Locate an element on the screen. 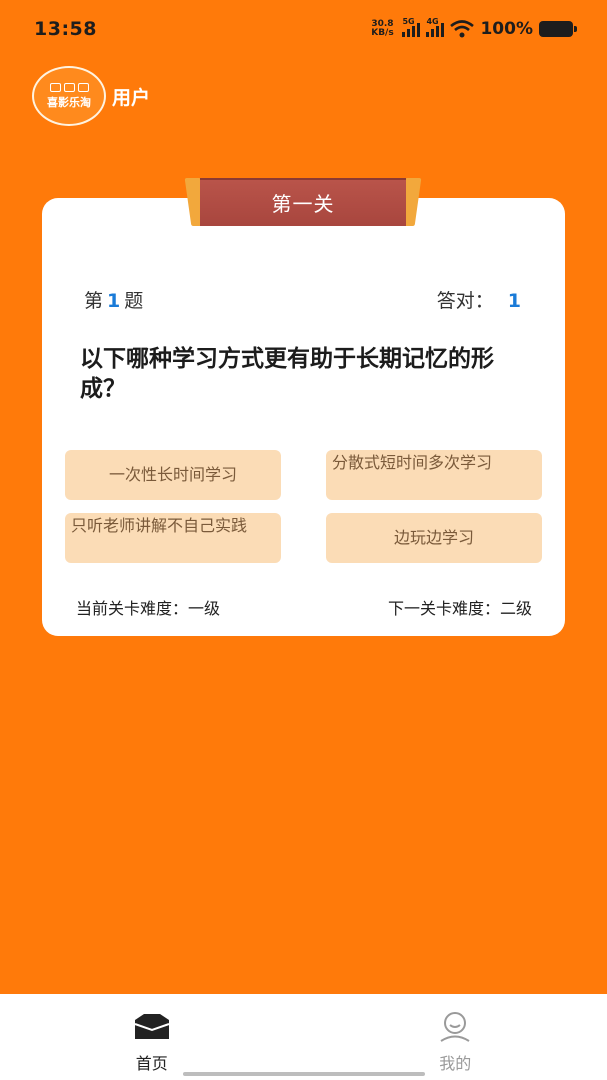 Image resolution: width=607 pixels, height=1080 pixels. tab-home-label: 首页 is located at coordinates (151, 1063).